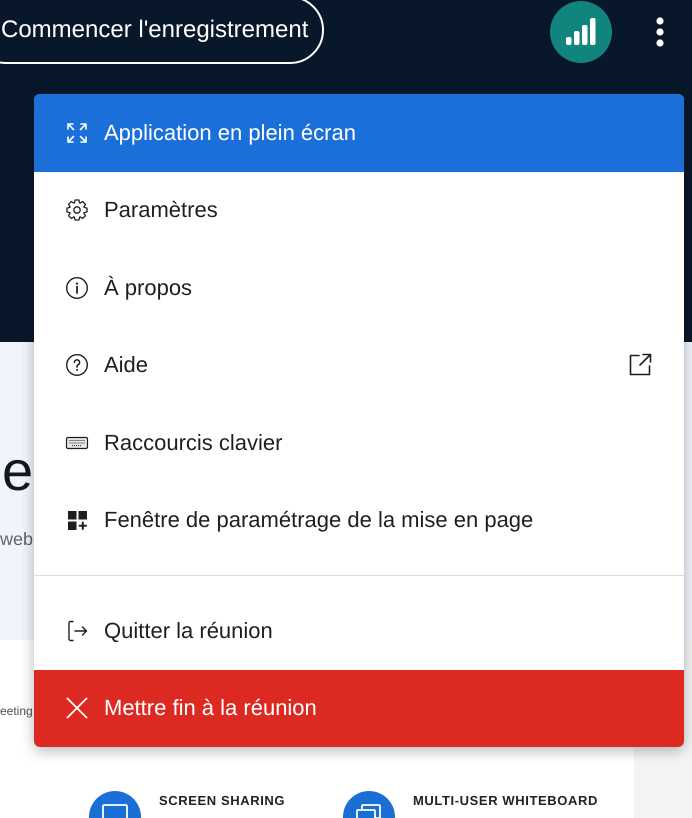  What do you see at coordinates (222, 800) in the screenshot?
I see `feature-title: SCREEN SHARING` at bounding box center [222, 800].